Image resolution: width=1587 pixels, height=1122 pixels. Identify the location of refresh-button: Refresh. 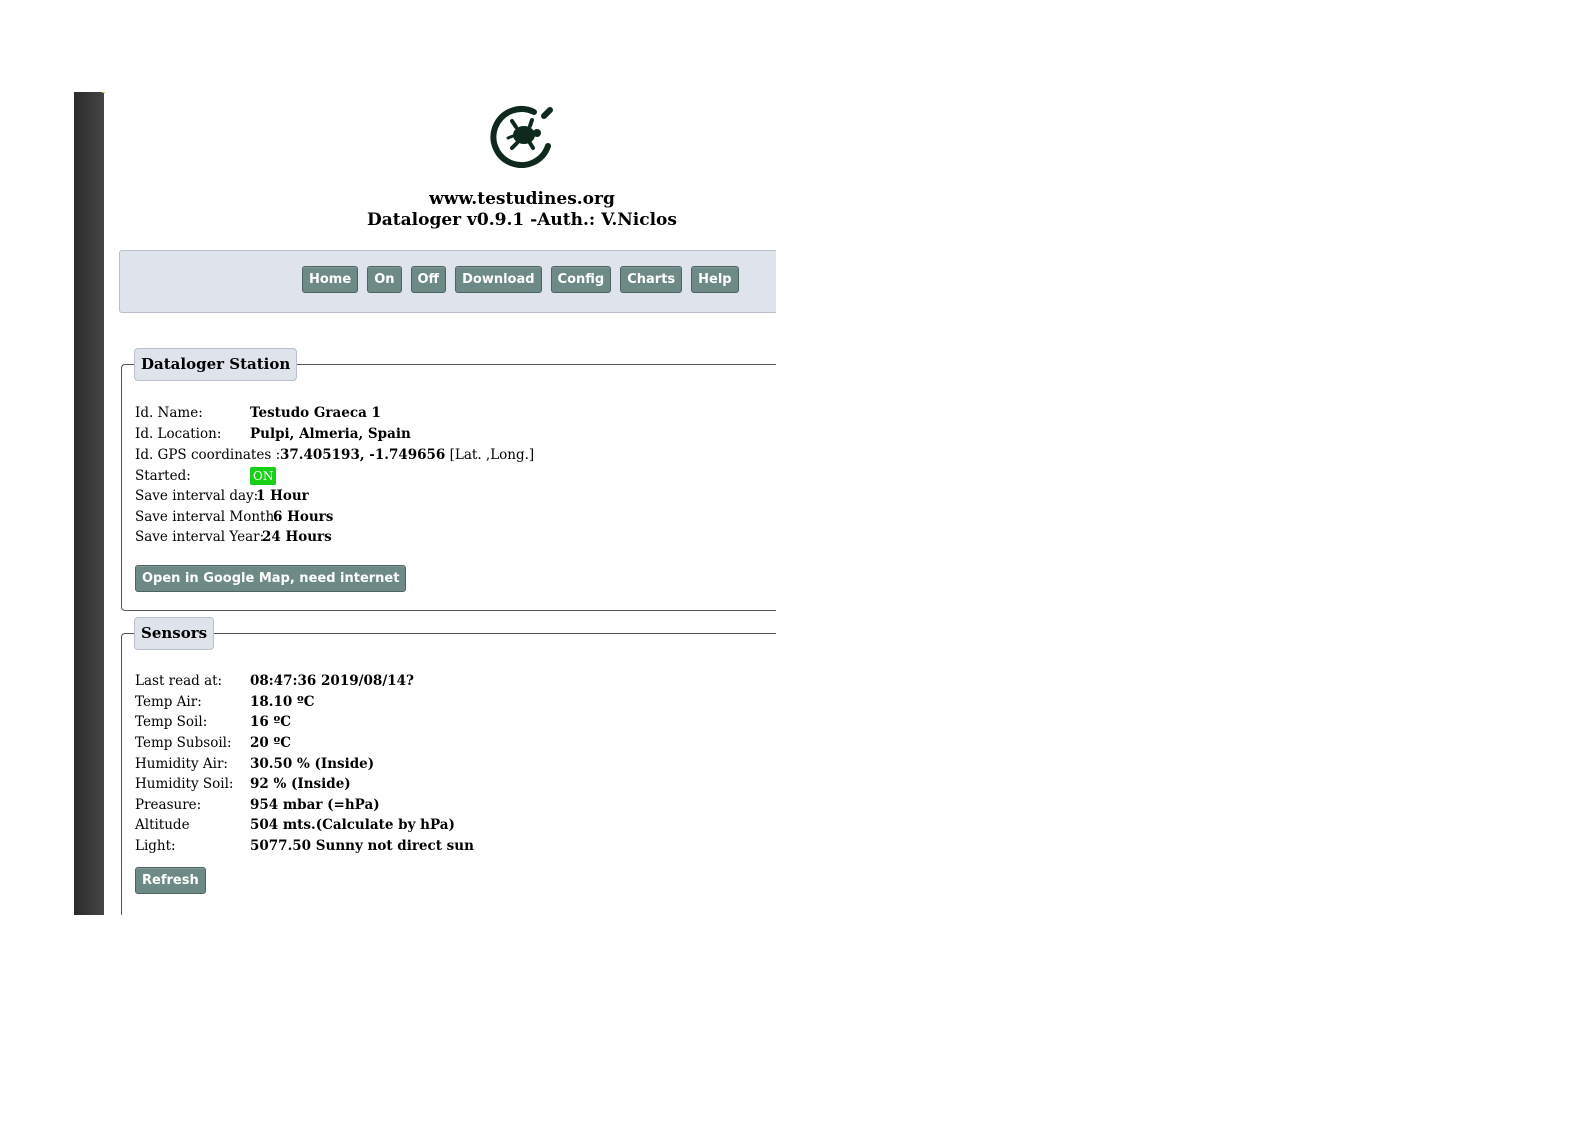
(170, 880).